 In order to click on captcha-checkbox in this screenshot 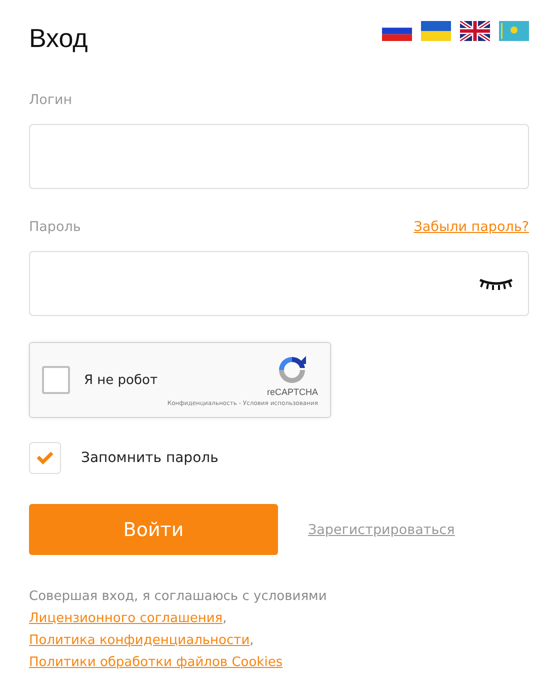, I will do `click(56, 380)`.